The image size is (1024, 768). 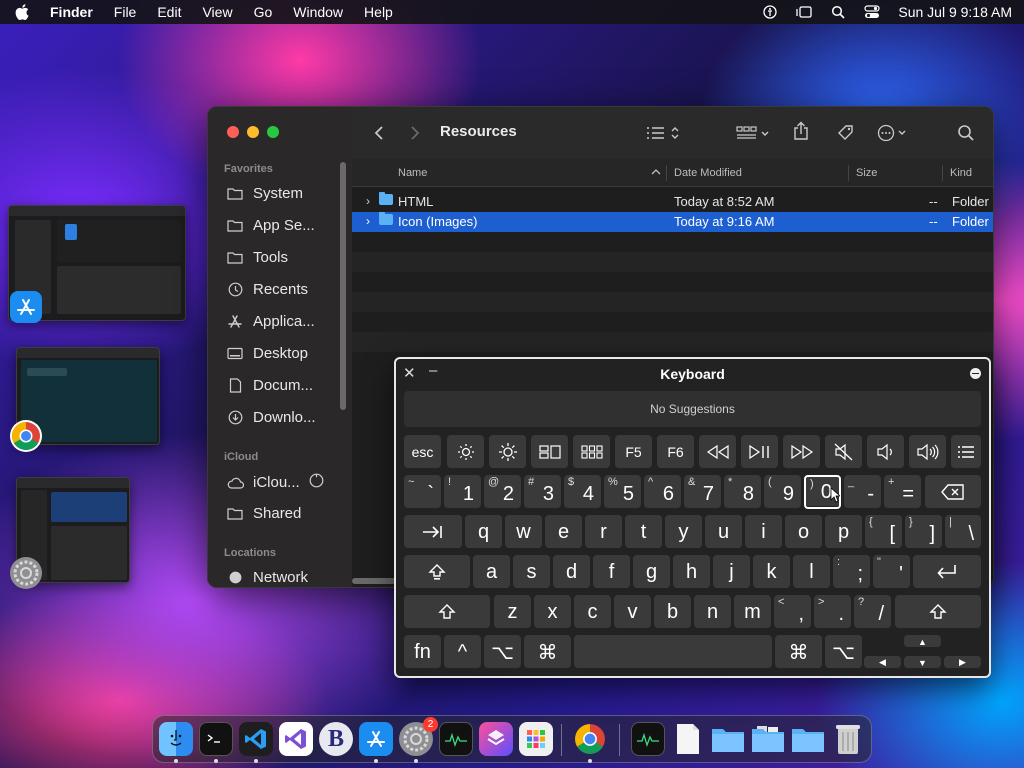 I want to click on dock-chrome-icon, so click(x=590, y=739).